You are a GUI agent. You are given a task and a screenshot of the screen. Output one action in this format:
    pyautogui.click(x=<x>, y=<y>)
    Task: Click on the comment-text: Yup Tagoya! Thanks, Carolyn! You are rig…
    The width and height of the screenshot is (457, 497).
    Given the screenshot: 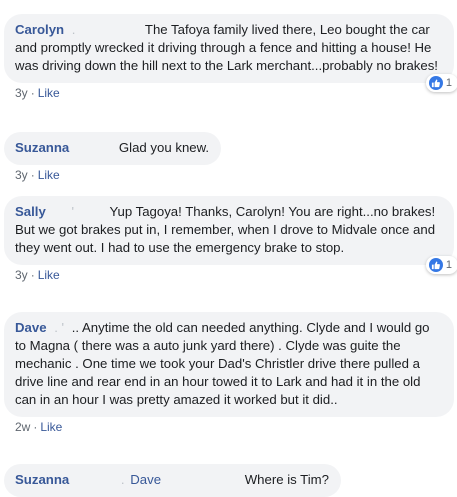 What is the action you would take?
    pyautogui.click(x=225, y=229)
    